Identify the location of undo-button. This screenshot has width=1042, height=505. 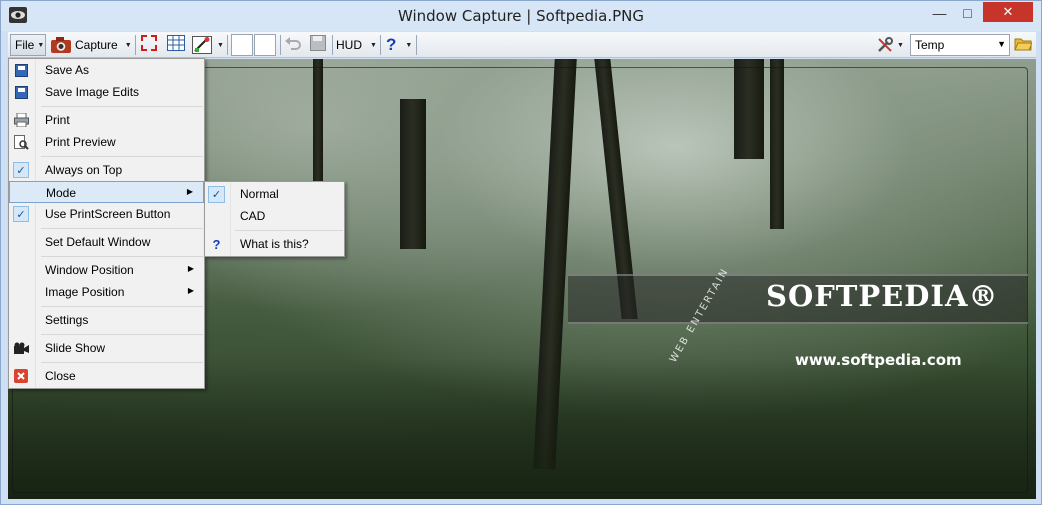
(293, 43).